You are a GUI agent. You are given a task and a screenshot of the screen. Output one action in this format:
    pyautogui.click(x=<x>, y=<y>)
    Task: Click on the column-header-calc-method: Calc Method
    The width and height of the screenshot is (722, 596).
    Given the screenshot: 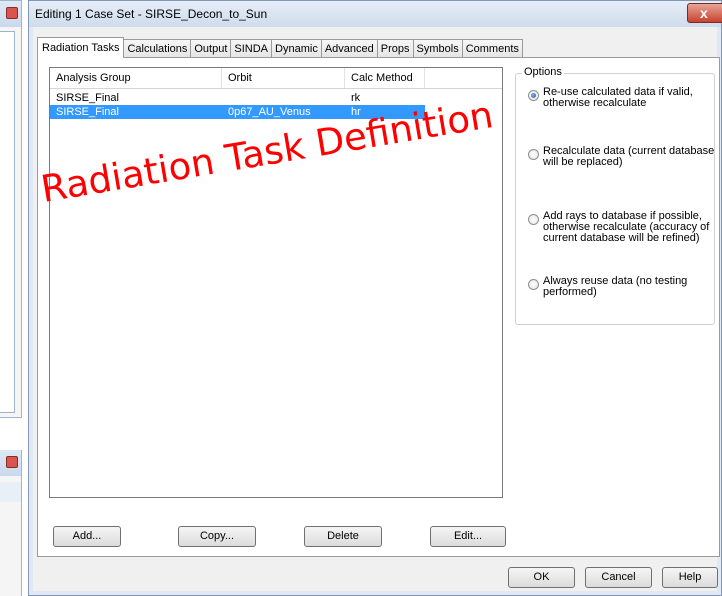 What is the action you would take?
    pyautogui.click(x=385, y=78)
    